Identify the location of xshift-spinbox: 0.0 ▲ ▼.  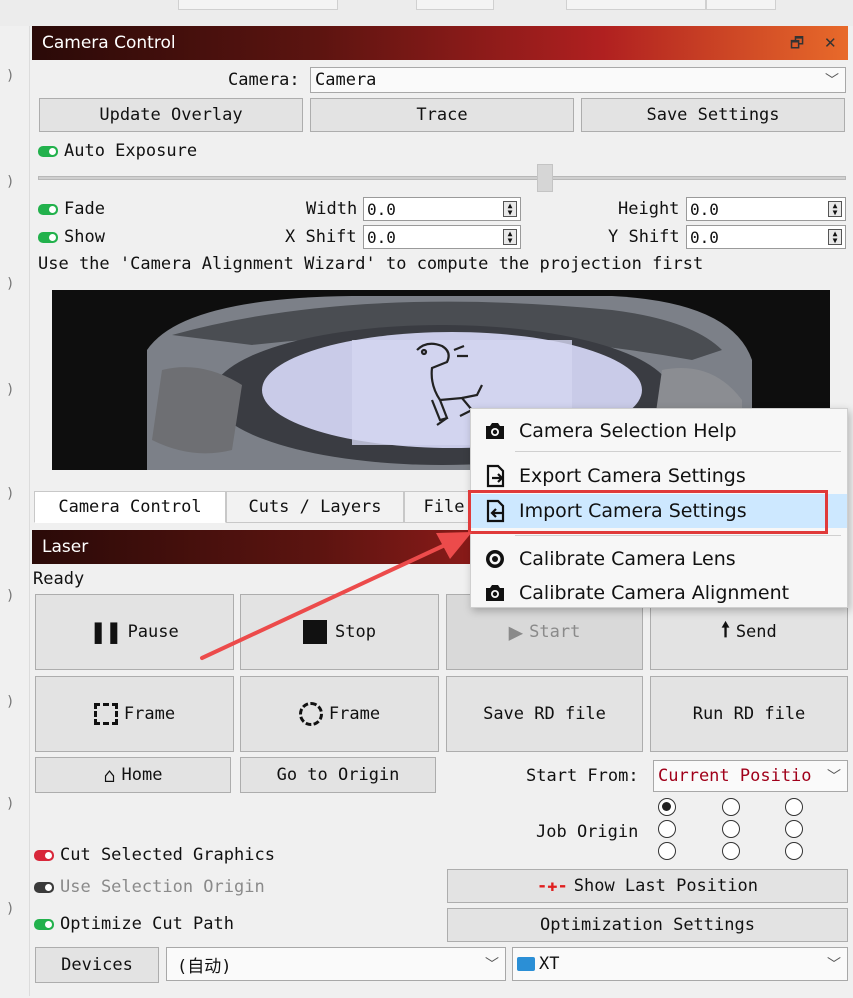
(442, 237).